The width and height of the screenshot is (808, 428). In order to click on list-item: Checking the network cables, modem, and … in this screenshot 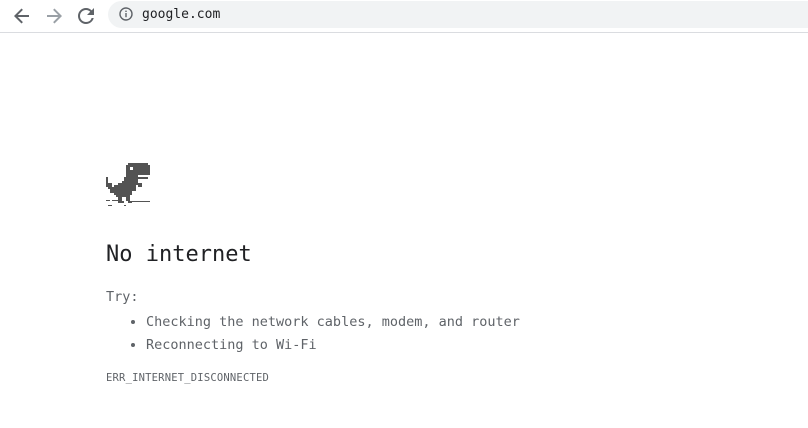, I will do `click(333, 322)`.